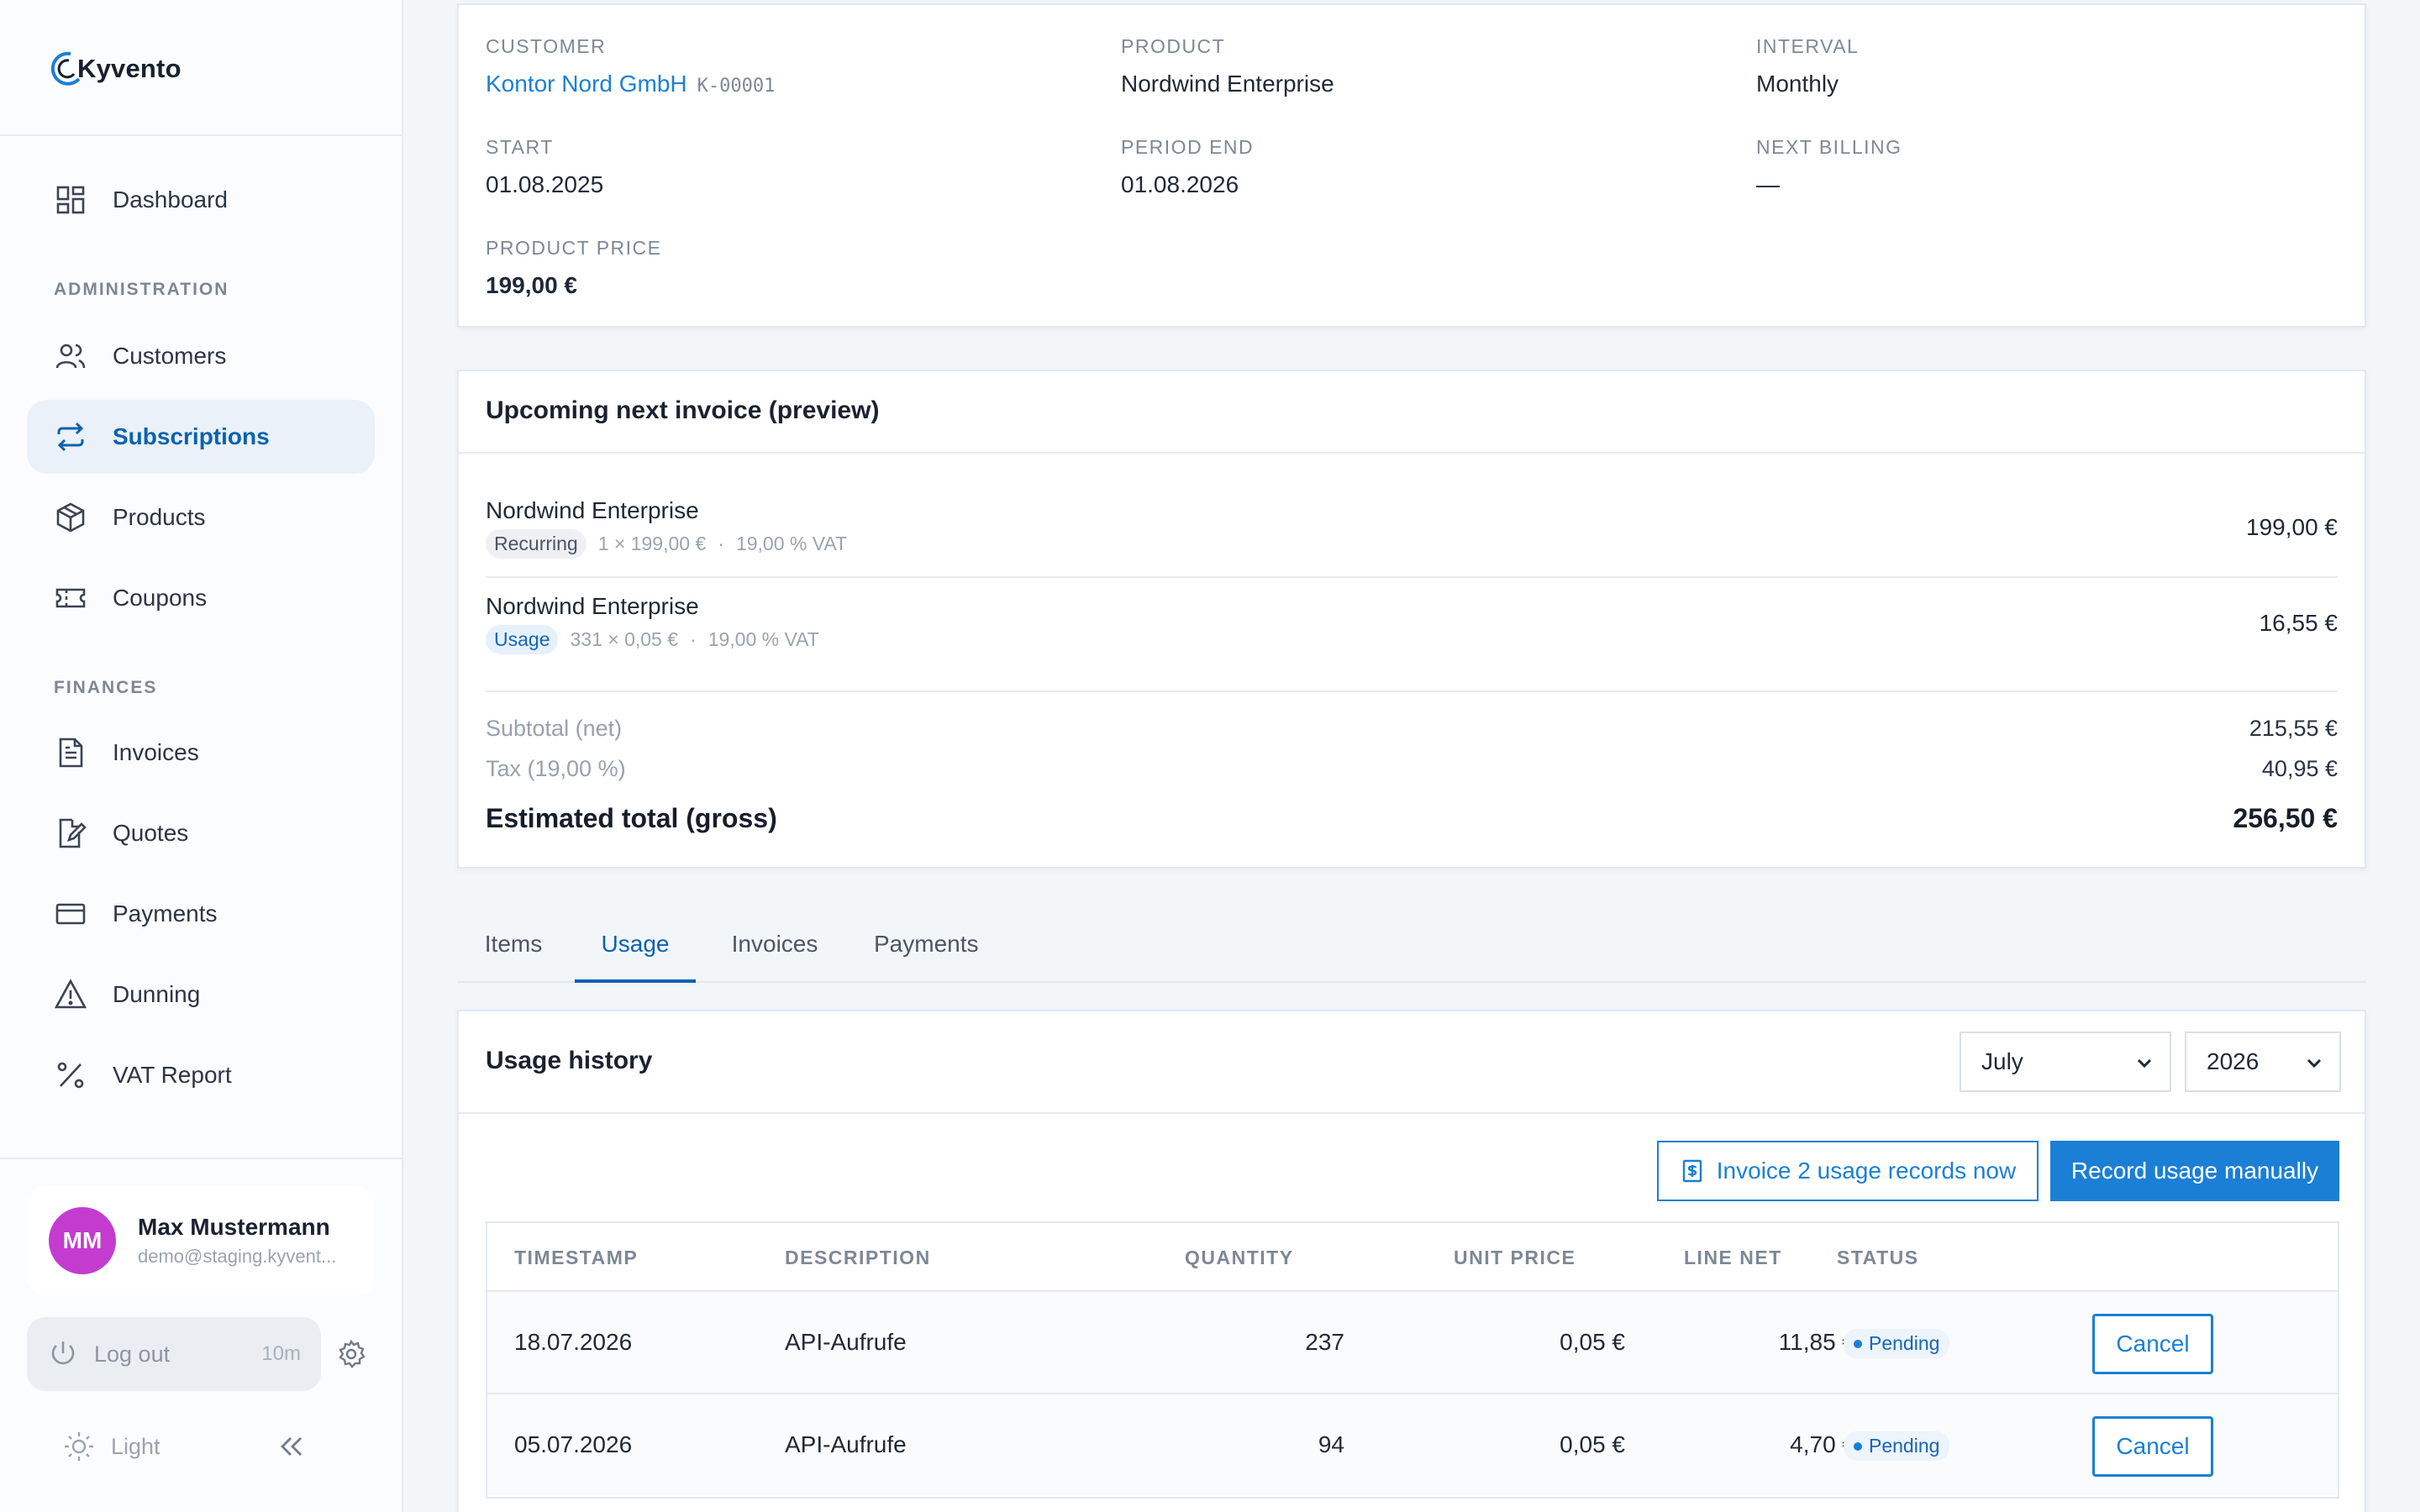 The height and width of the screenshot is (1512, 2420). What do you see at coordinates (537, 544) in the screenshot?
I see `recurring-badge: Recurring` at bounding box center [537, 544].